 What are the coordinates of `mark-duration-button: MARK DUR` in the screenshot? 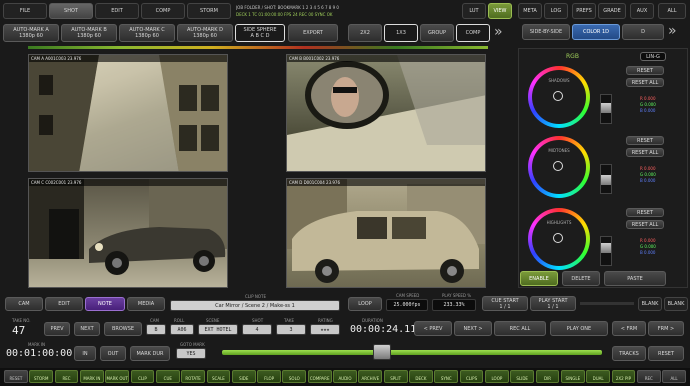 It's located at (150, 353).